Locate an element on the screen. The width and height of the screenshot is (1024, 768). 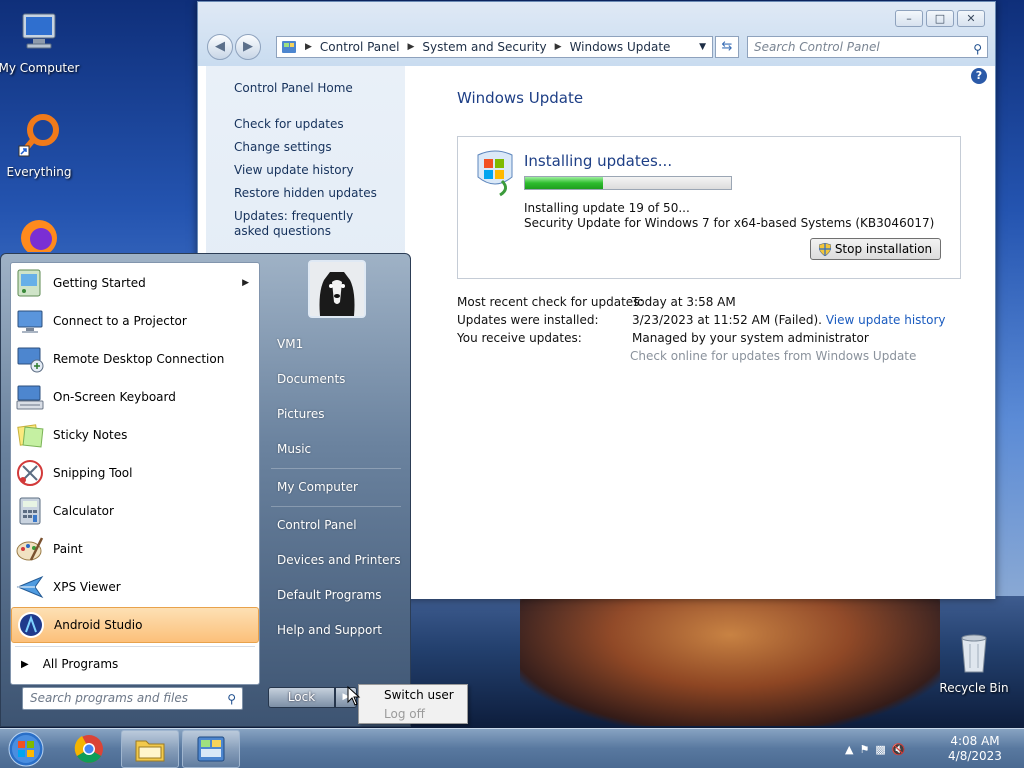
taskbar-chrome-button is located at coordinates (89, 749).